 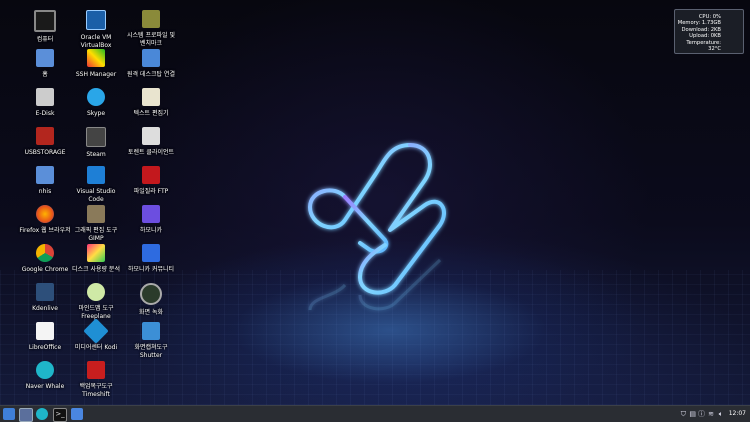 I want to click on network-icon: ▤, so click(x=692, y=414).